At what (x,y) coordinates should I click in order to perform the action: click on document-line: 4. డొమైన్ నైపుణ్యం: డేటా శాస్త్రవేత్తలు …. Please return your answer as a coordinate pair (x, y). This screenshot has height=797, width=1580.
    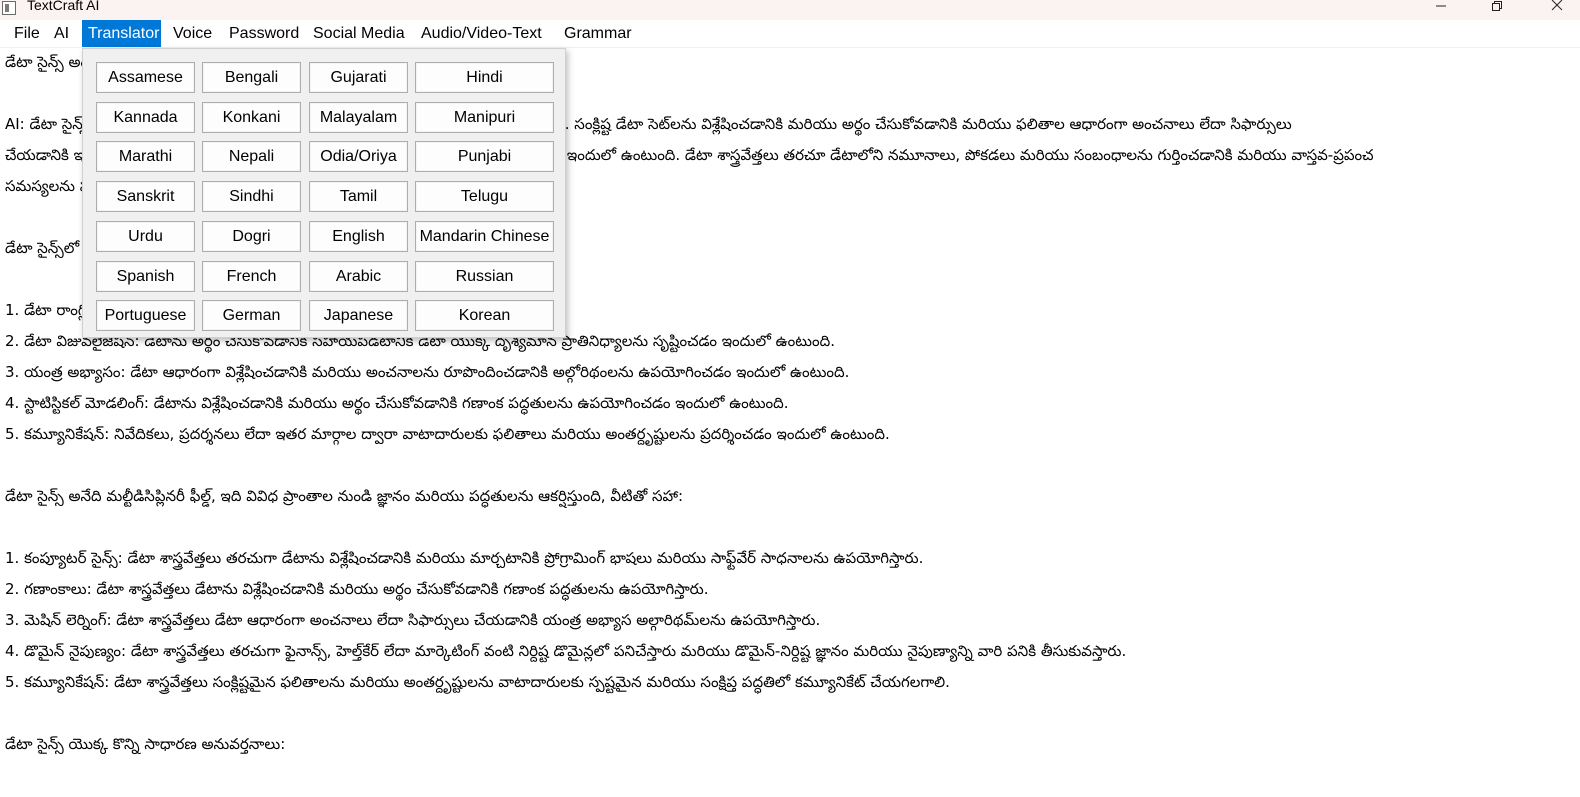
    Looking at the image, I should click on (566, 651).